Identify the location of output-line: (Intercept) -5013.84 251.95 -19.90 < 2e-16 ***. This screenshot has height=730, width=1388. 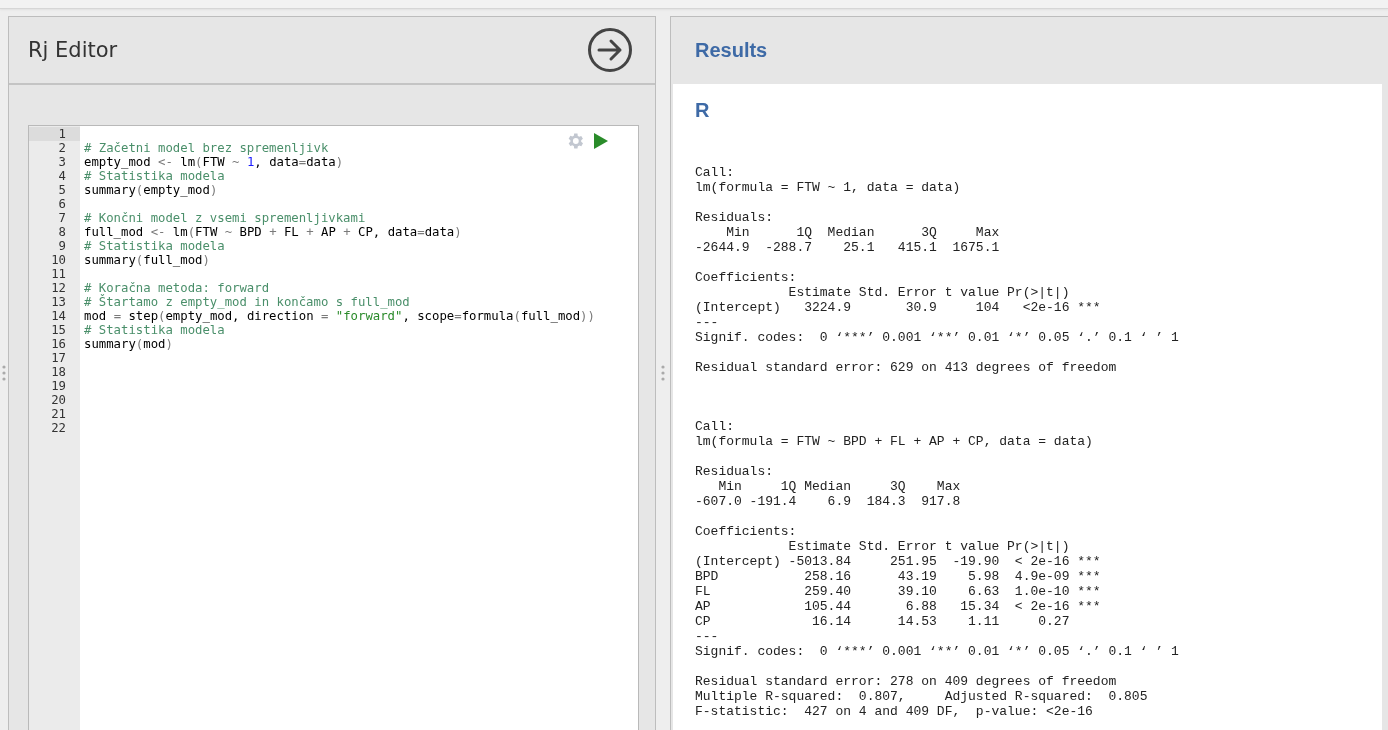
(898, 561).